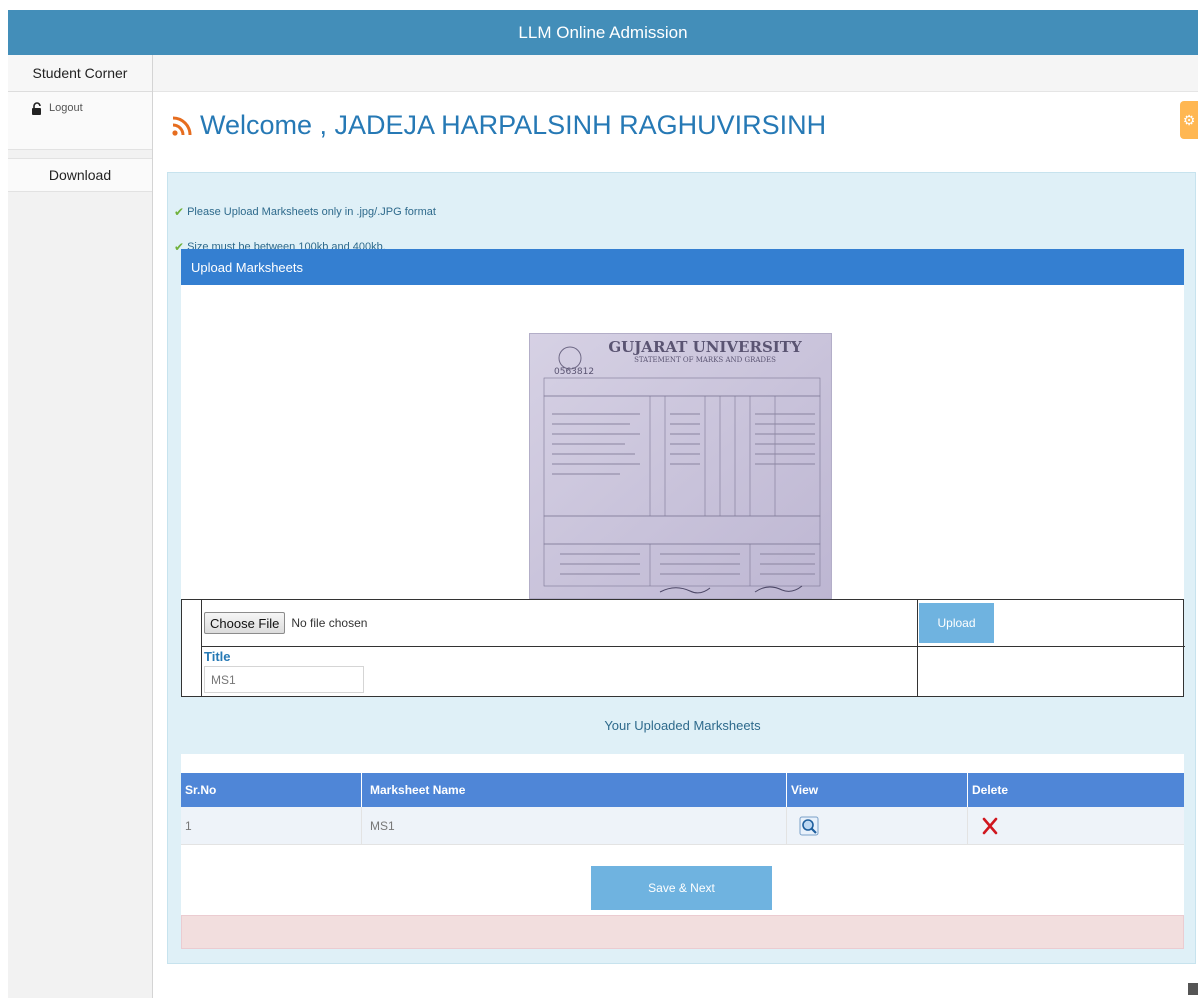 The image size is (1198, 998). What do you see at coordinates (877, 825) in the screenshot?
I see `view-cell` at bounding box center [877, 825].